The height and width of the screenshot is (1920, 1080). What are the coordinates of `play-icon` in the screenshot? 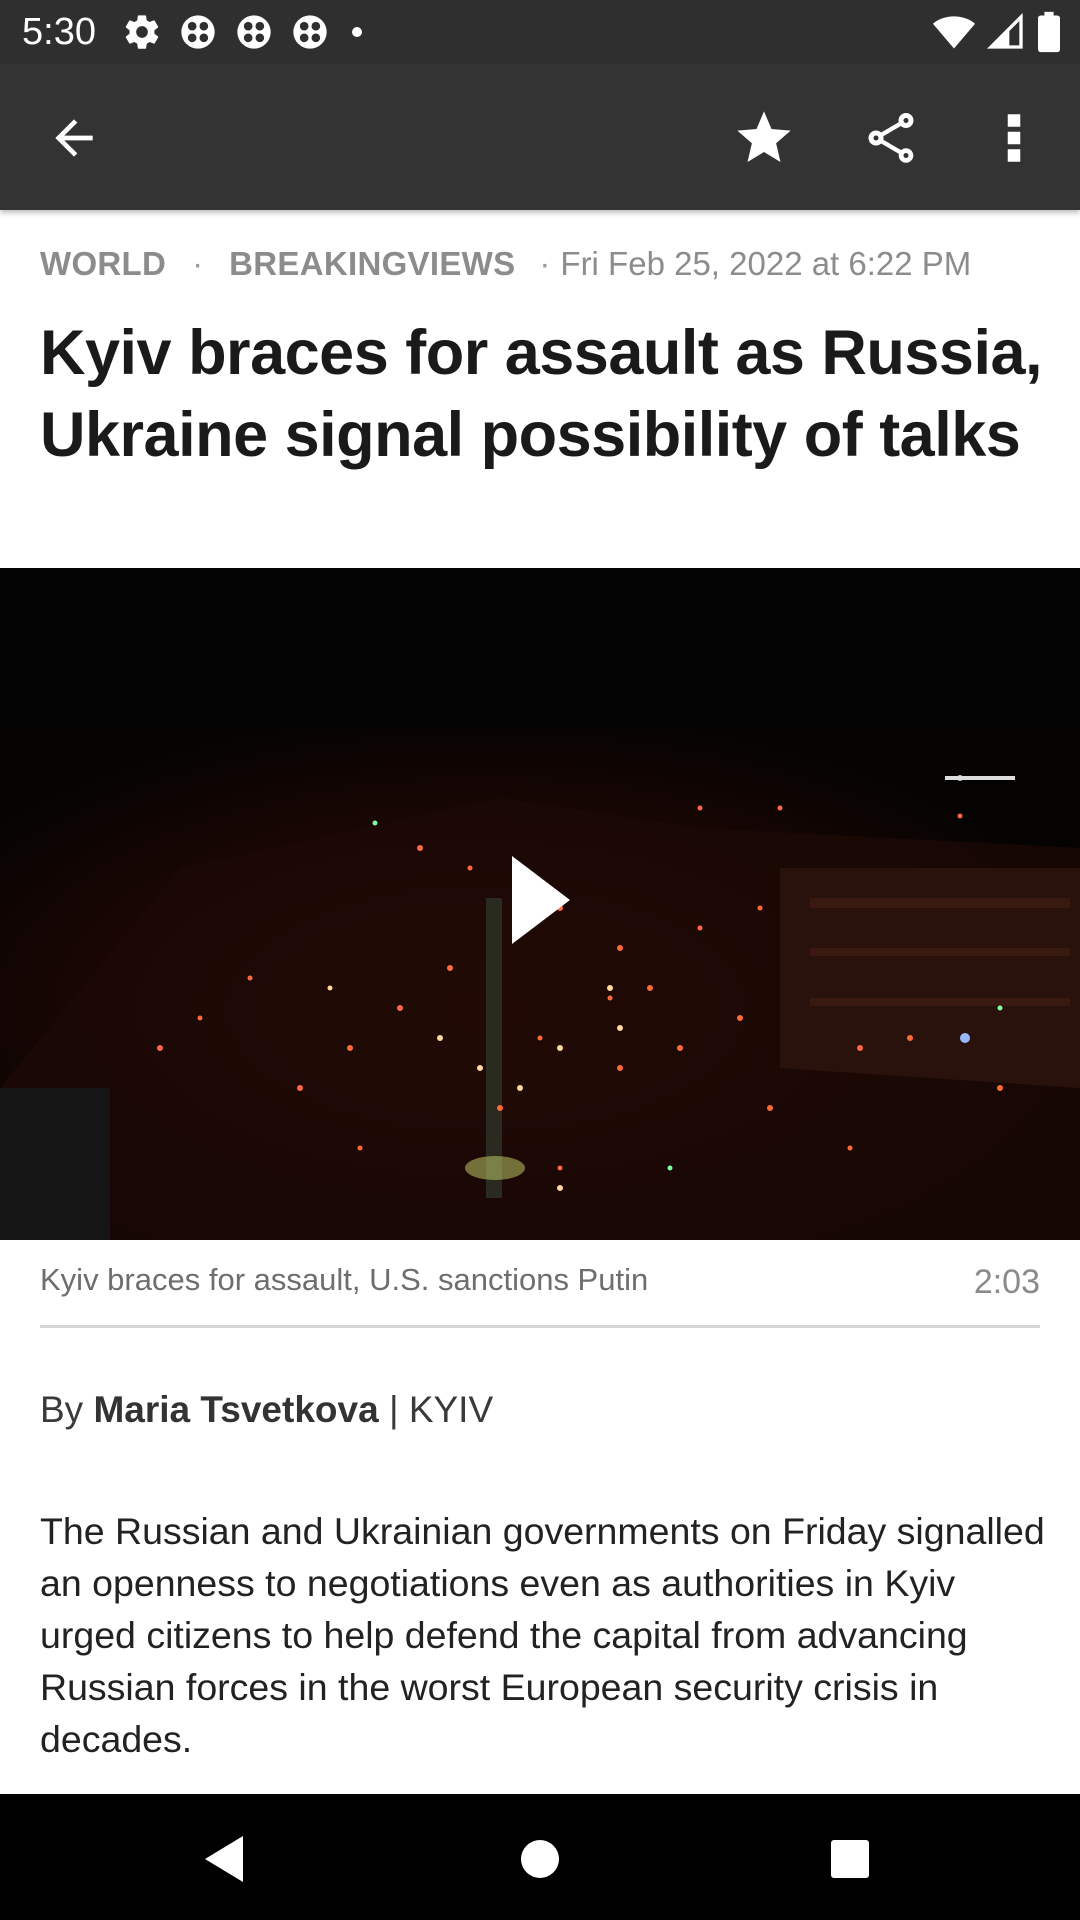 It's located at (541, 900).